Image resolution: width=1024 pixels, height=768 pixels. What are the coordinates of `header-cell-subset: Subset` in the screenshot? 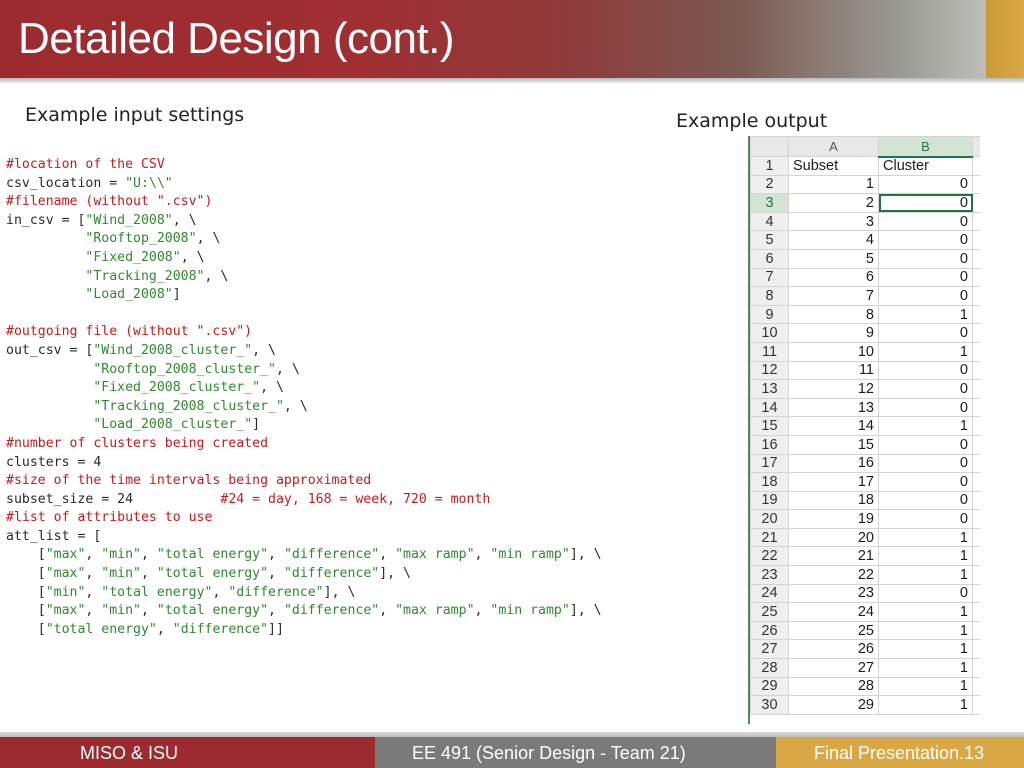 It's located at (833, 166).